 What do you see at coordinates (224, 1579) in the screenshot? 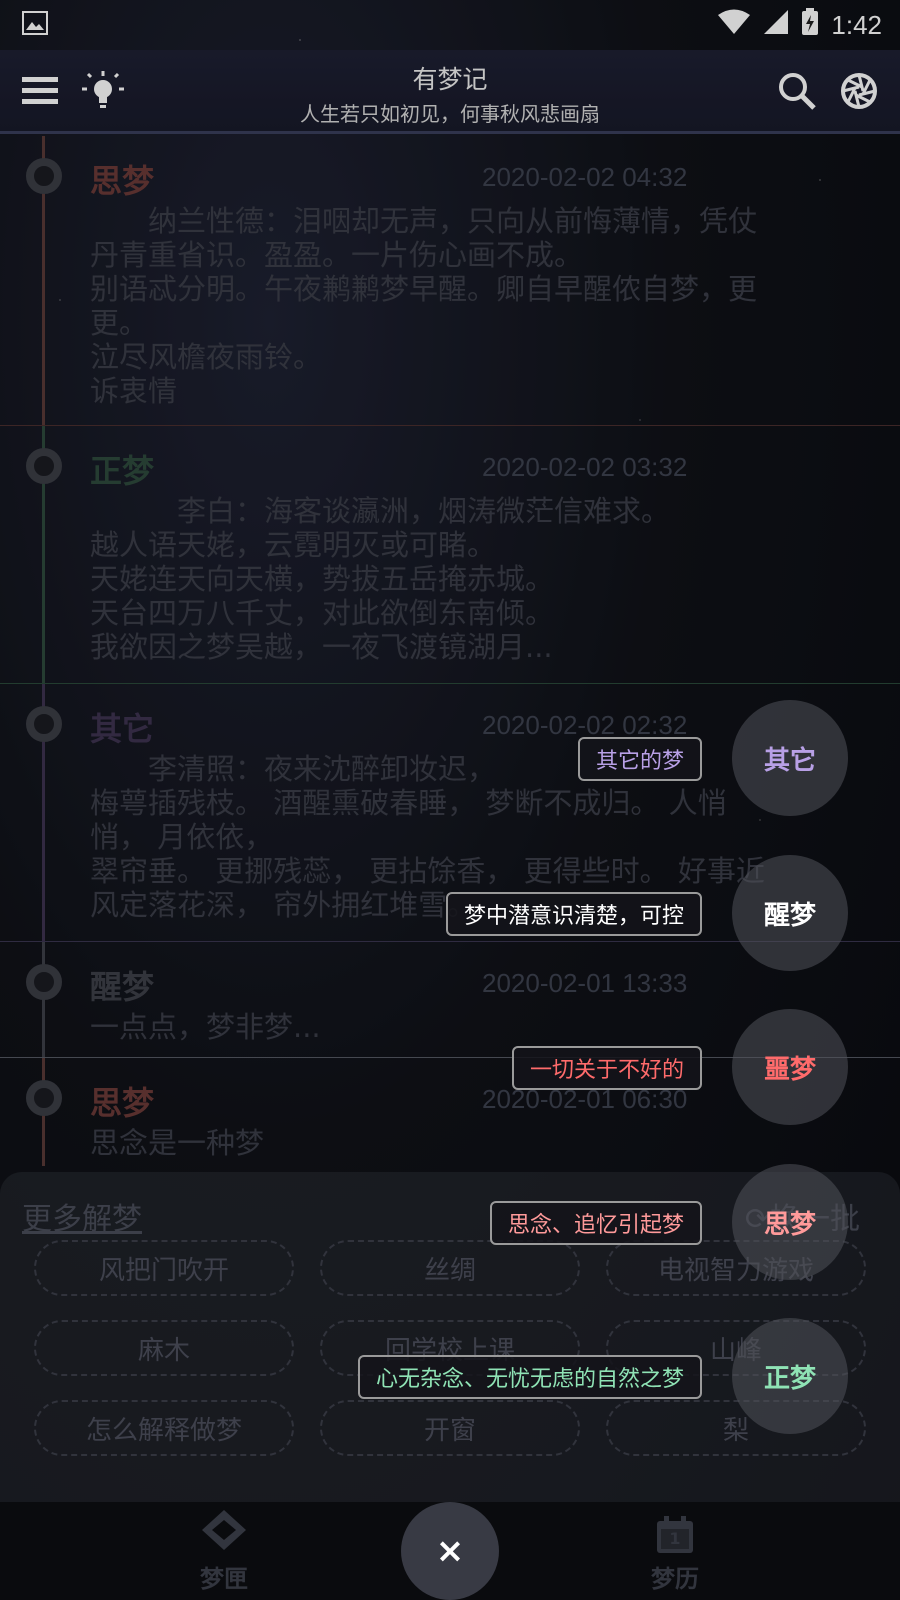
I see `nav-label: 梦匣` at bounding box center [224, 1579].